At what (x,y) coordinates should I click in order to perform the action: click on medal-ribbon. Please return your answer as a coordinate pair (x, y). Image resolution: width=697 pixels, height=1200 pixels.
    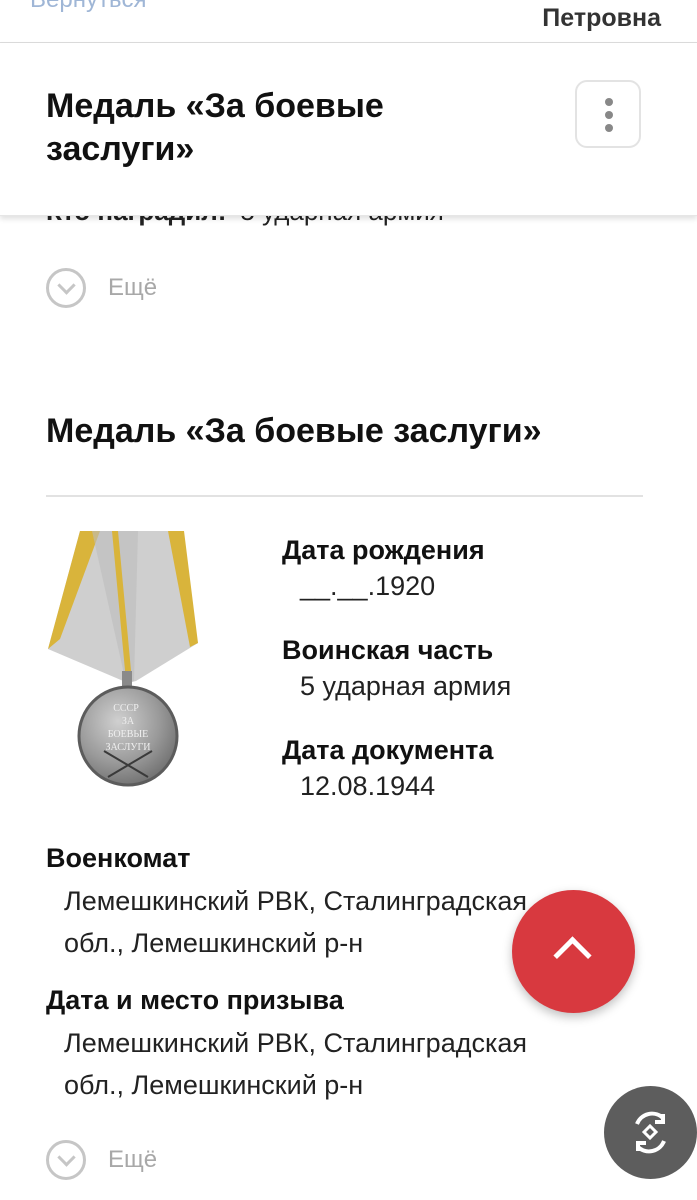
    Looking at the image, I should click on (123, 607).